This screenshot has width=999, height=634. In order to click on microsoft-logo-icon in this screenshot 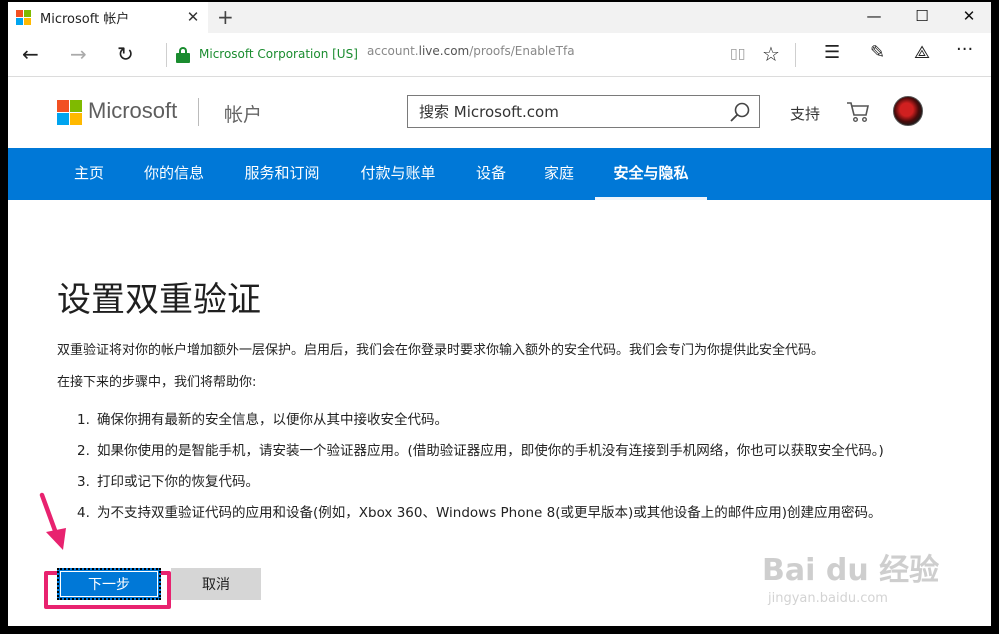, I will do `click(23, 17)`.